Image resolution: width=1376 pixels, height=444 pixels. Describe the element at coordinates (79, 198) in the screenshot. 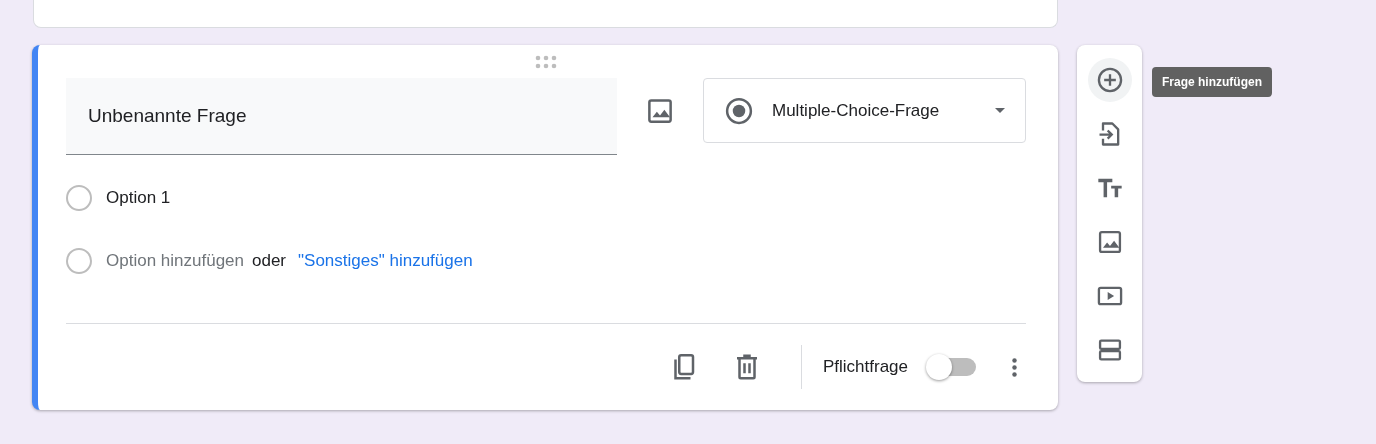

I see `radio-button` at that location.